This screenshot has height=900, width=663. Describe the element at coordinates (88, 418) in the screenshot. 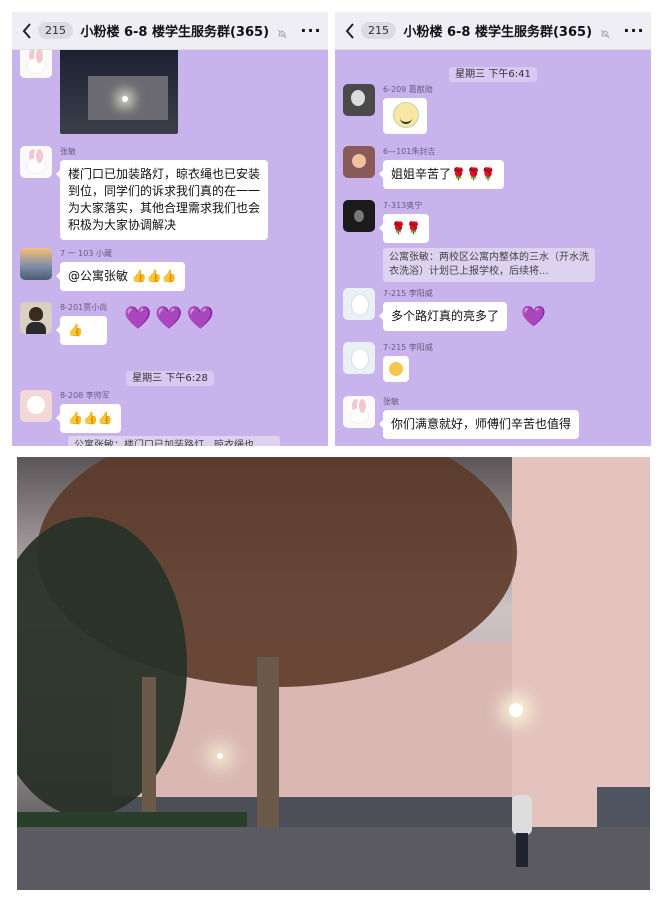

I see `message-bubble: 👍👍👍` at that location.